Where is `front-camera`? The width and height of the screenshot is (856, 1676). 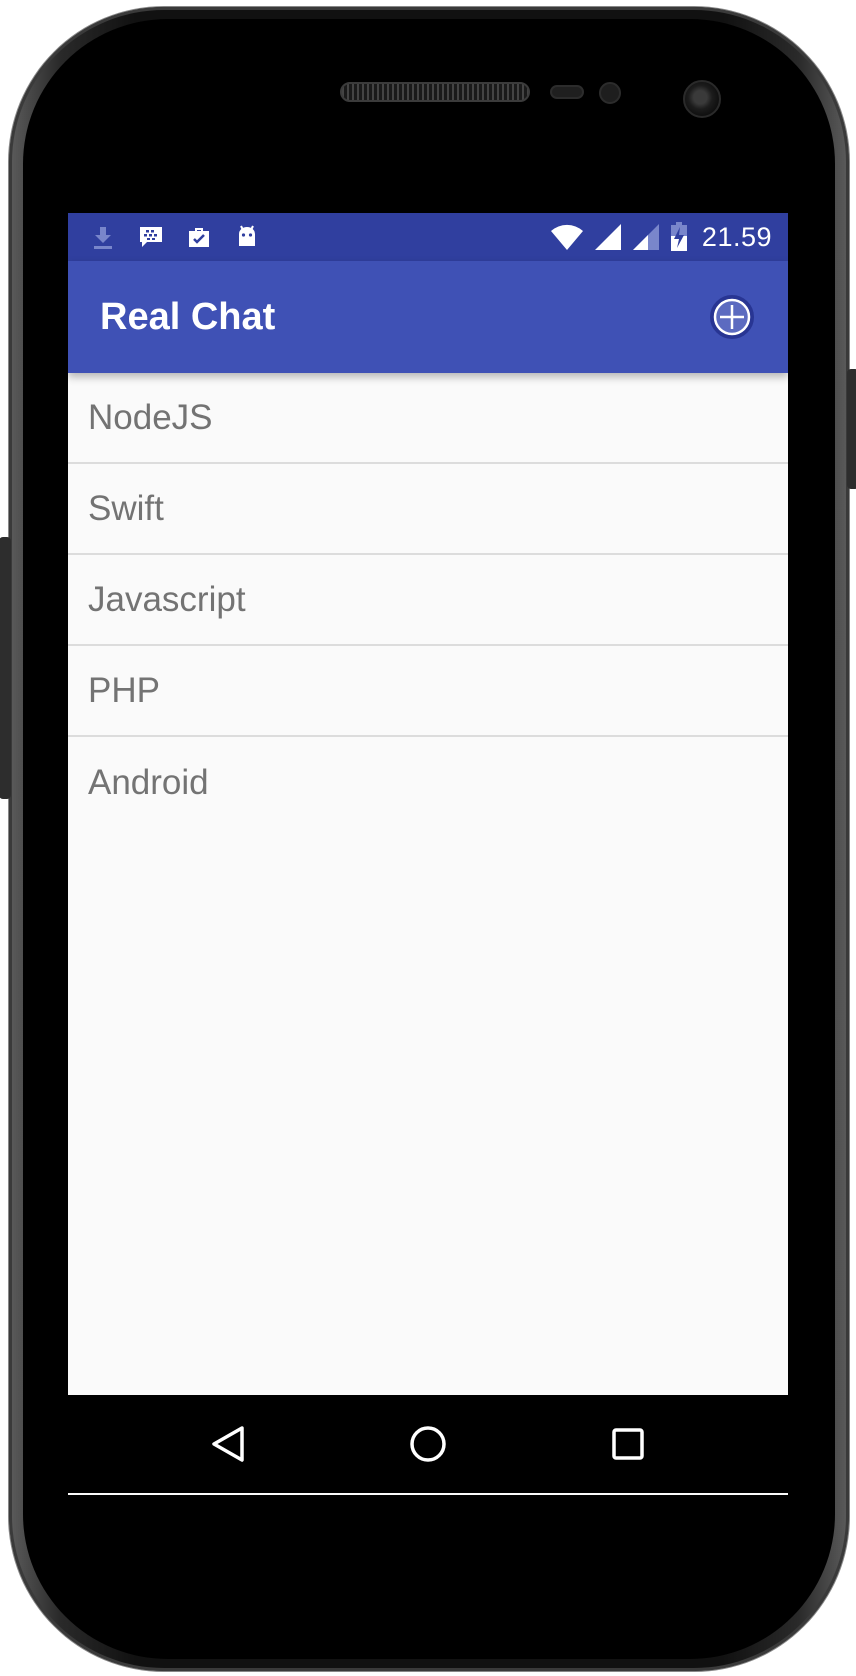
front-camera is located at coordinates (702, 99).